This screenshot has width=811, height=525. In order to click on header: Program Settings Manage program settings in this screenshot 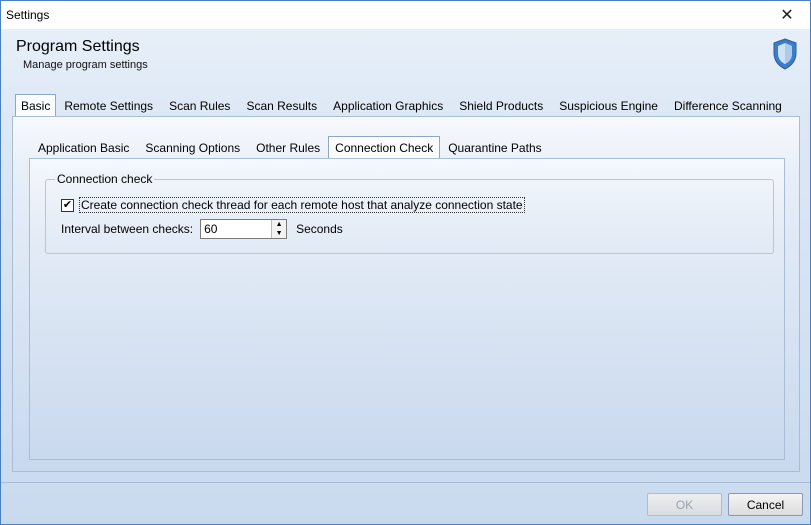, I will do `click(405, 57)`.